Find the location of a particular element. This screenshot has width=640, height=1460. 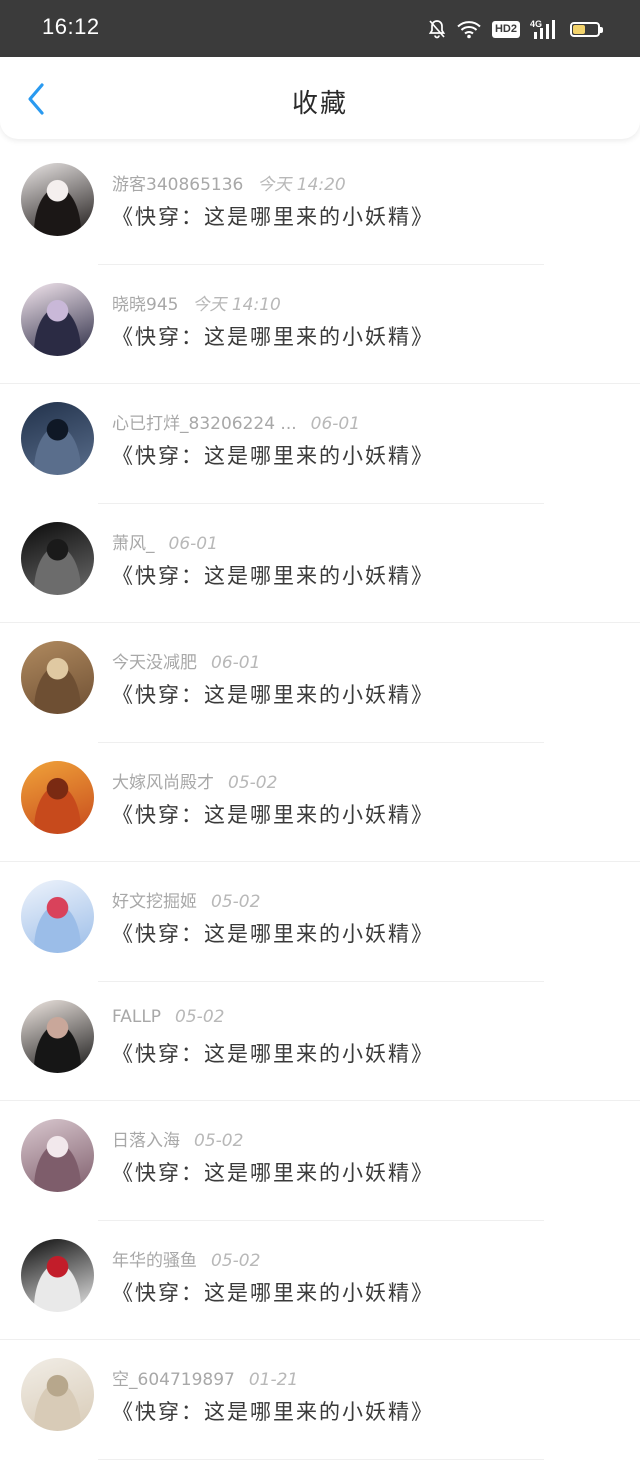

timestamp: 今天 14:10 is located at coordinates (236, 304).